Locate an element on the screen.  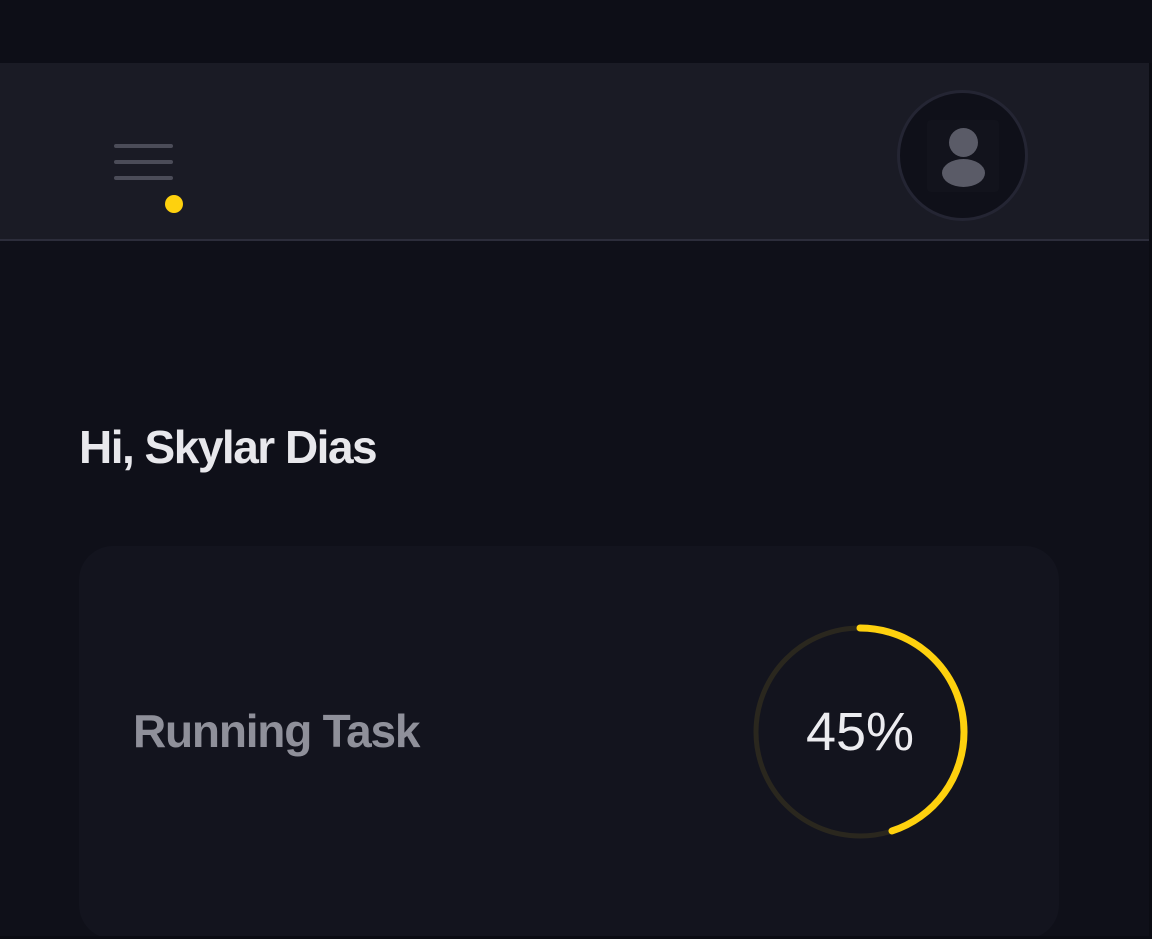
hamburger-menu-icon is located at coordinates (144, 163).